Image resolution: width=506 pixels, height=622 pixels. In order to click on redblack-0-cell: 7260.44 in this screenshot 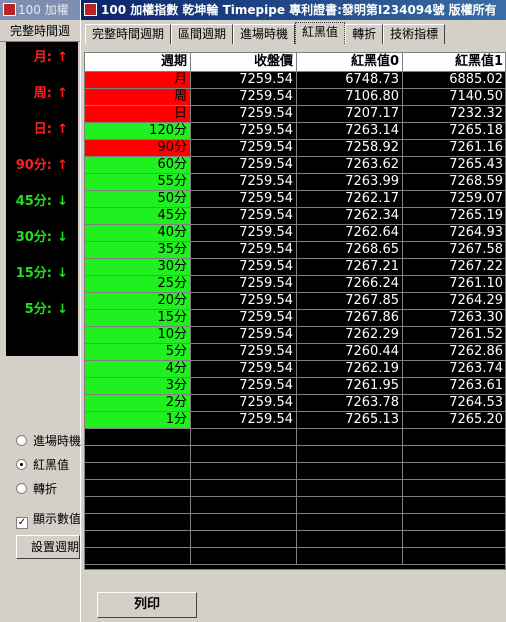, I will do `click(350, 352)`.